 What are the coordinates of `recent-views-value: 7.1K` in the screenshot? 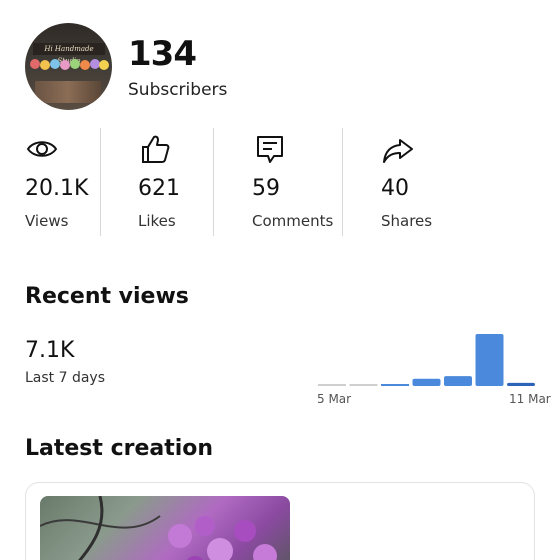 It's located at (50, 350).